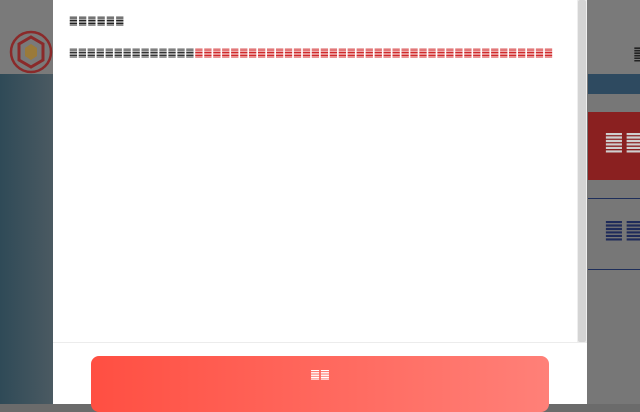 The width and height of the screenshot is (640, 412). Describe the element at coordinates (31, 52) in the screenshot. I see `logo-icon` at that location.